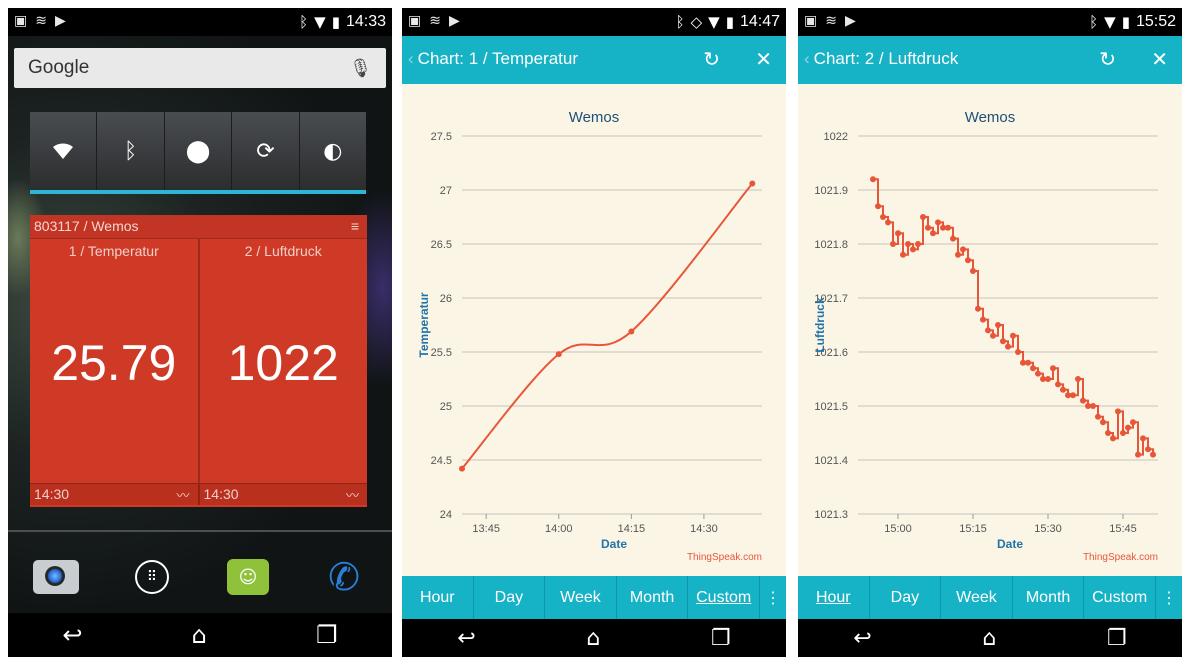 The width and height of the screenshot is (1204, 657). Describe the element at coordinates (56, 577) in the screenshot. I see `camera-app-icon` at that location.